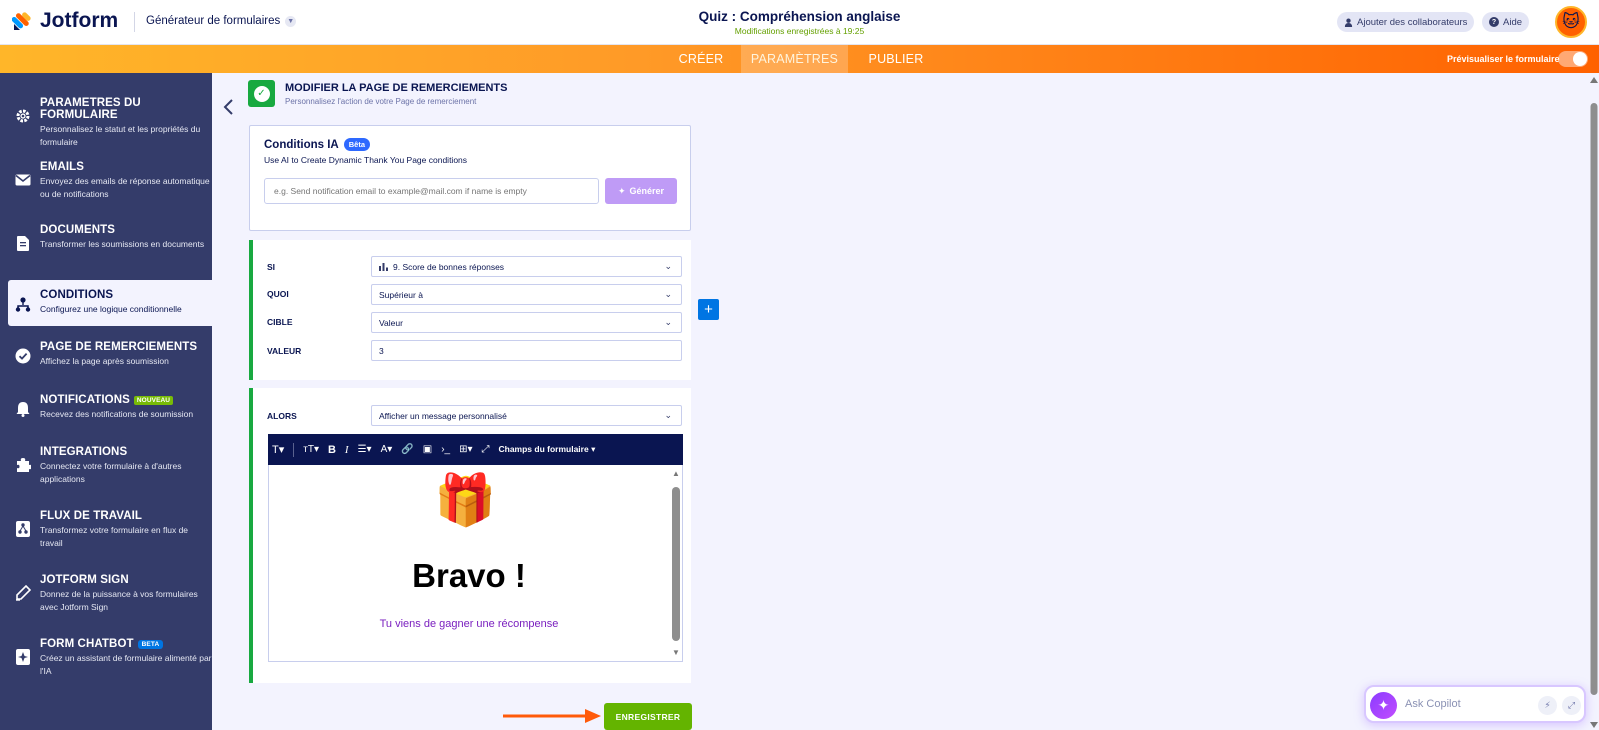  What do you see at coordinates (84, 452) in the screenshot?
I see `sidebar-item-title: INTEGRATIONS` at bounding box center [84, 452].